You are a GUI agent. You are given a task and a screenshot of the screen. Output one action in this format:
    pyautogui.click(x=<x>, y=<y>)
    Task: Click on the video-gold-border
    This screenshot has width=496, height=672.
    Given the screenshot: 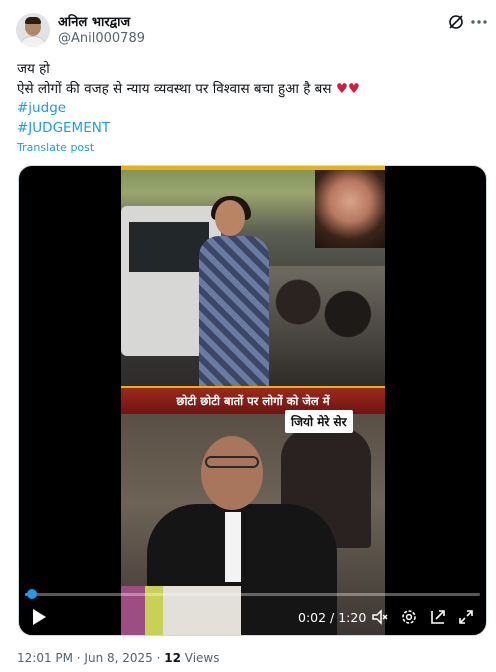 What is the action you would take?
    pyautogui.click(x=253, y=168)
    